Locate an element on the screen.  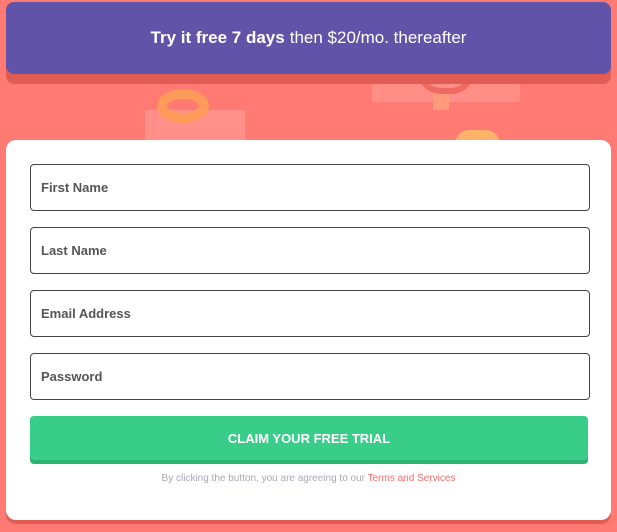
terms-link: Terms and Services is located at coordinates (412, 478).